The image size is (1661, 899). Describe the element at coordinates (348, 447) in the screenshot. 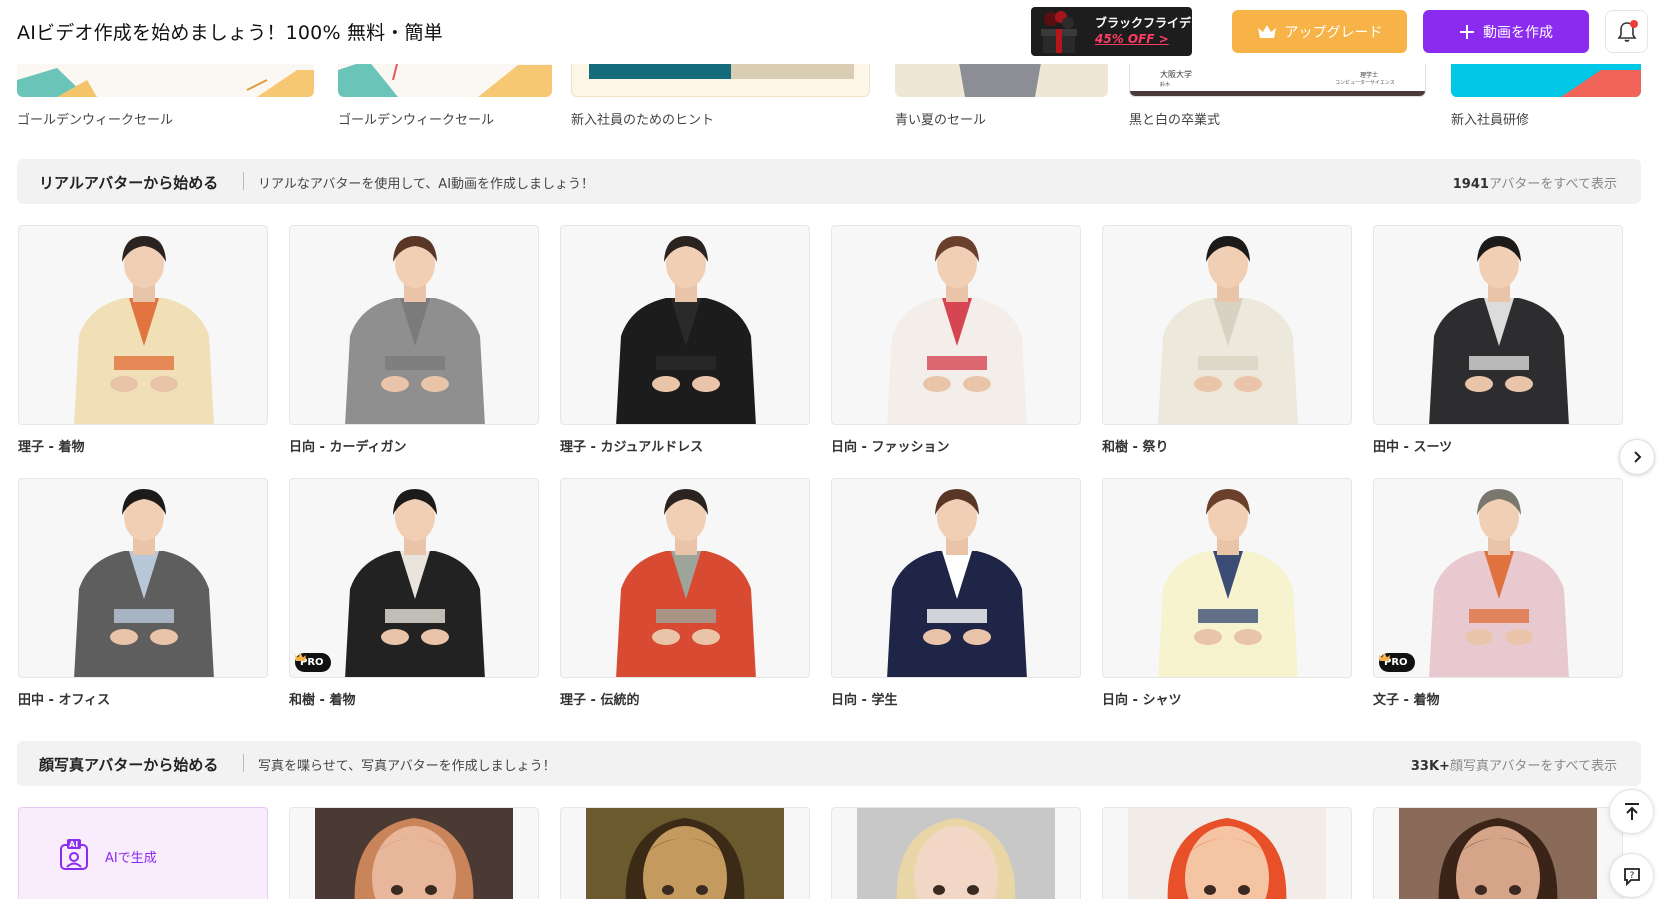

I see `avatar-name: 日向 - カーディガン` at that location.